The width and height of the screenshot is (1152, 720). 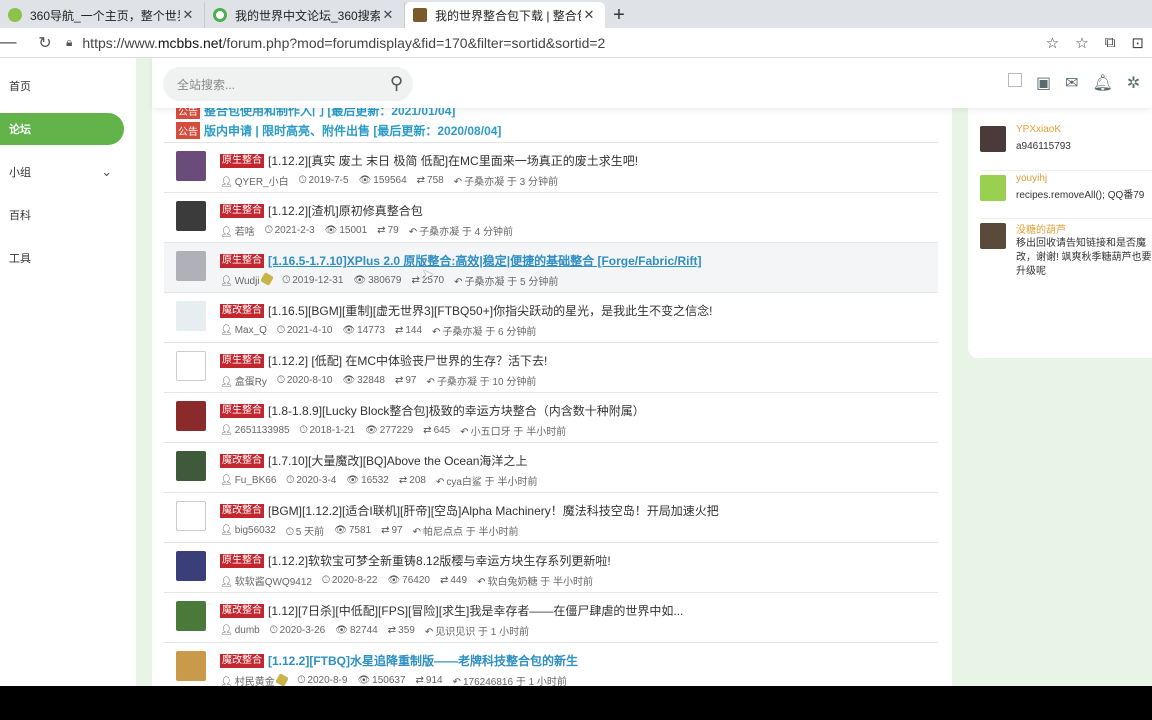 I want to click on mail-icon: ✉, so click(x=1071, y=83).